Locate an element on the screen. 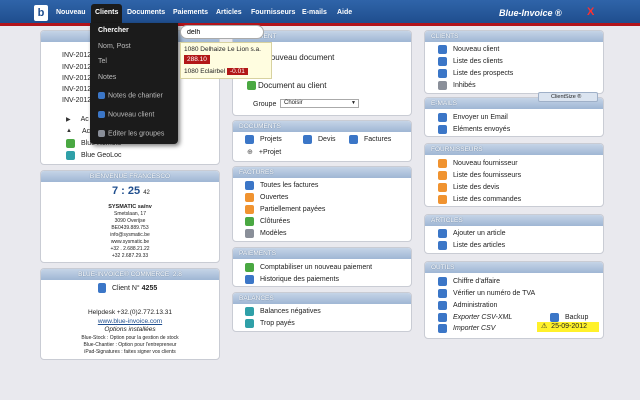 The image size is (640, 400). menu-search: Chercher is located at coordinates (113, 30).